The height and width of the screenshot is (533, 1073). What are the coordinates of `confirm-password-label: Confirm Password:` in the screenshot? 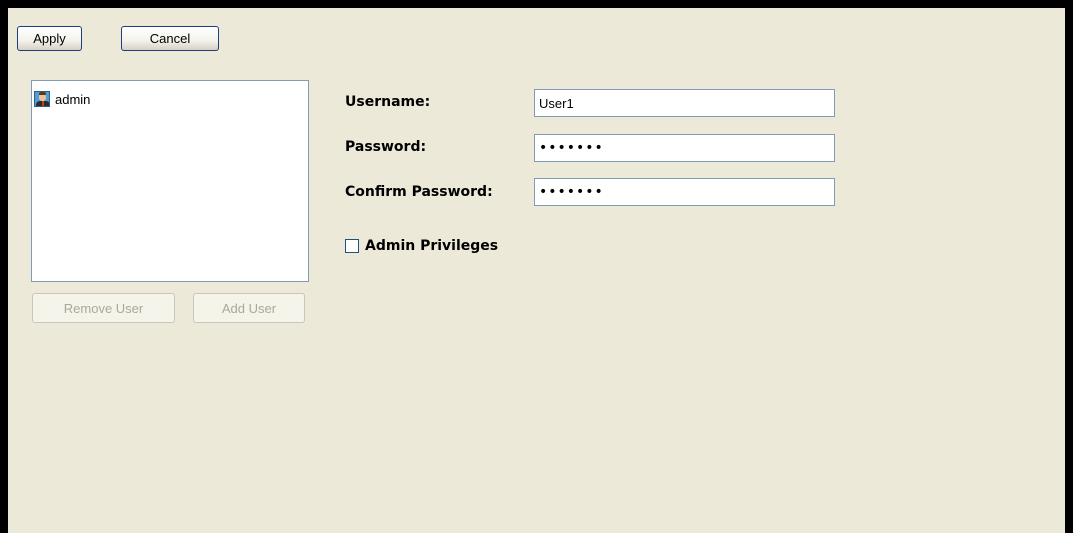 It's located at (419, 192).